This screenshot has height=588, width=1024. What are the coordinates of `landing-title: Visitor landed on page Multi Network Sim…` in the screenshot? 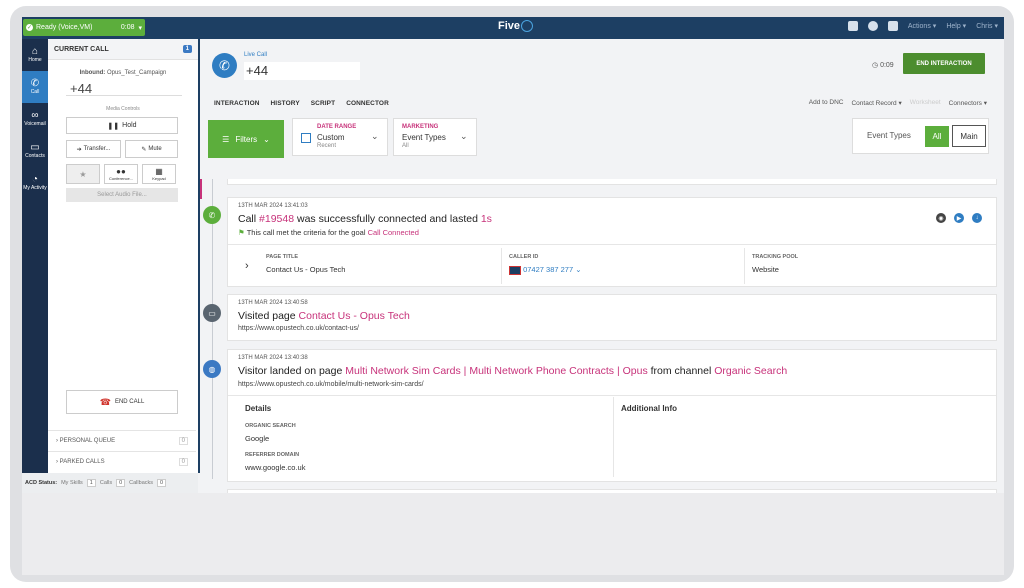 It's located at (512, 371).